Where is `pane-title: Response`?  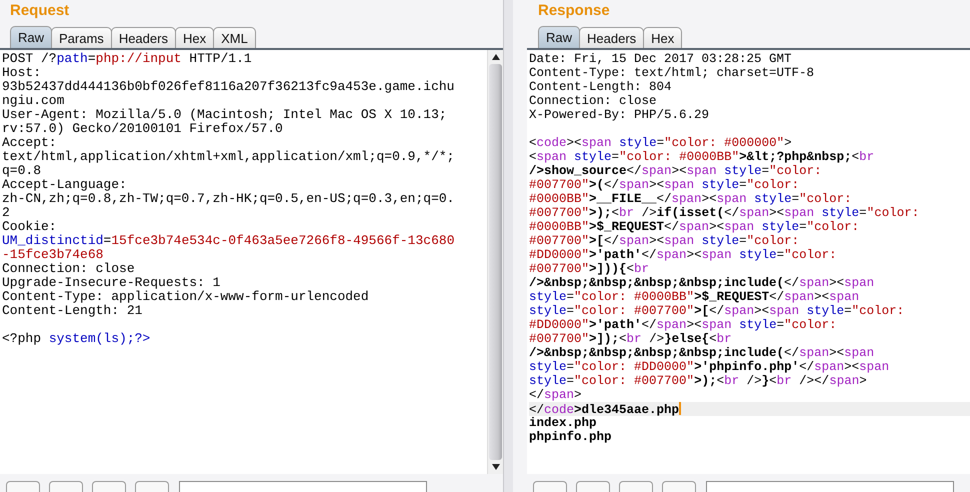
pane-title: Response is located at coordinates (573, 11).